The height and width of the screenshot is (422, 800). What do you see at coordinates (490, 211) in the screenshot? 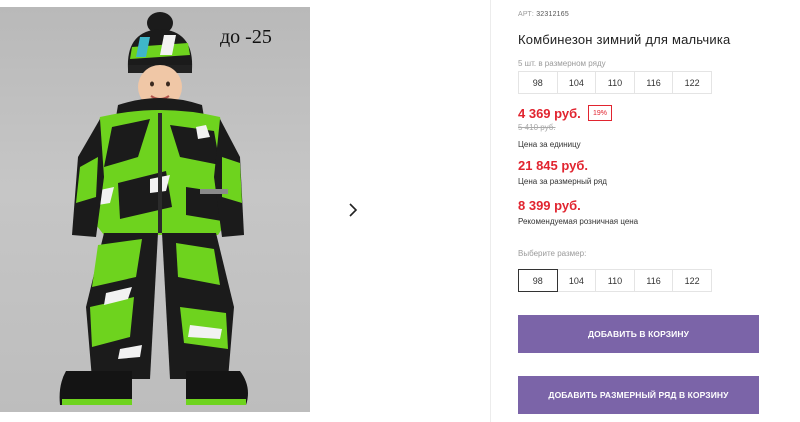
I see `column-divider` at bounding box center [490, 211].